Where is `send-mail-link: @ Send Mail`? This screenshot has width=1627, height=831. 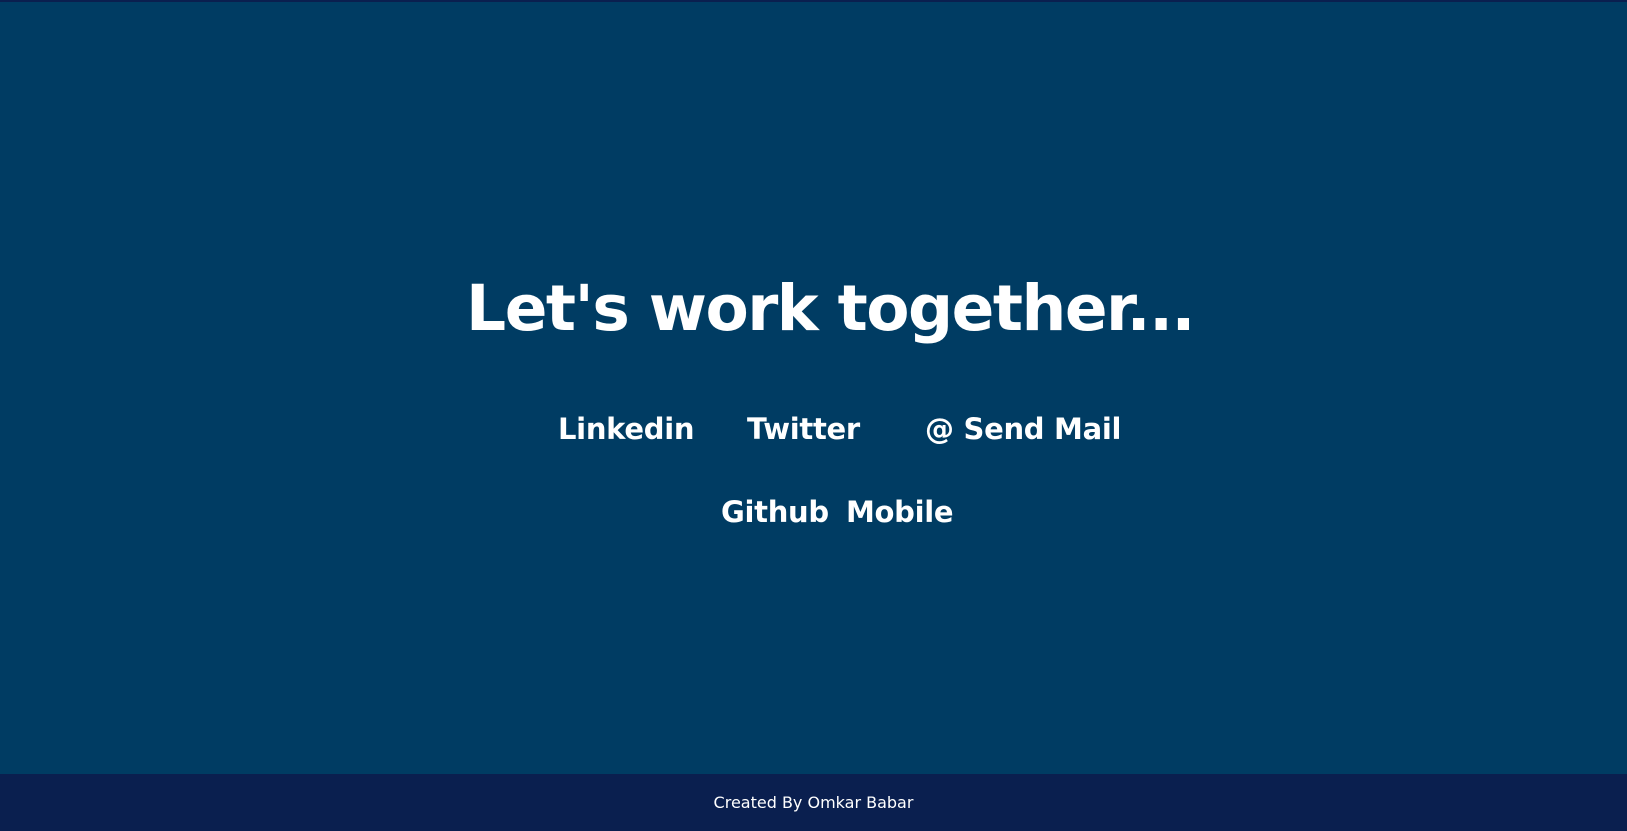 send-mail-link: @ Send Mail is located at coordinates (1023, 429).